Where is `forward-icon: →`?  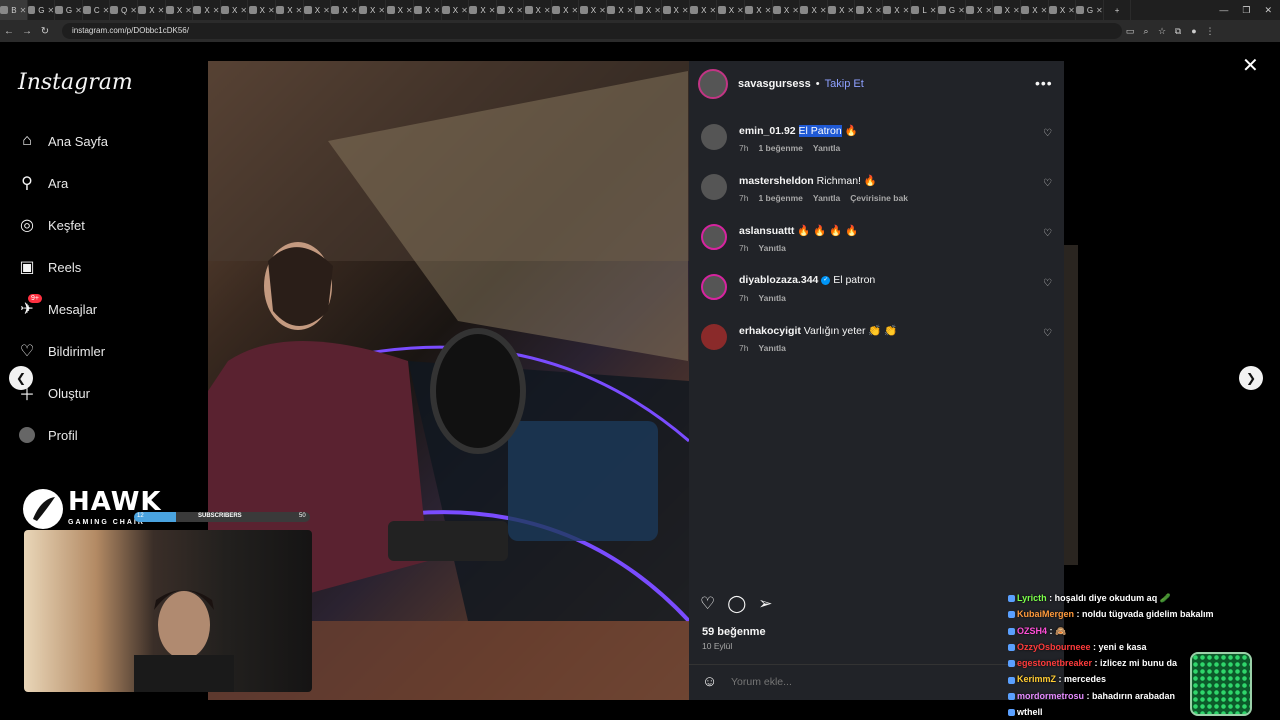 forward-icon: → is located at coordinates (27, 31).